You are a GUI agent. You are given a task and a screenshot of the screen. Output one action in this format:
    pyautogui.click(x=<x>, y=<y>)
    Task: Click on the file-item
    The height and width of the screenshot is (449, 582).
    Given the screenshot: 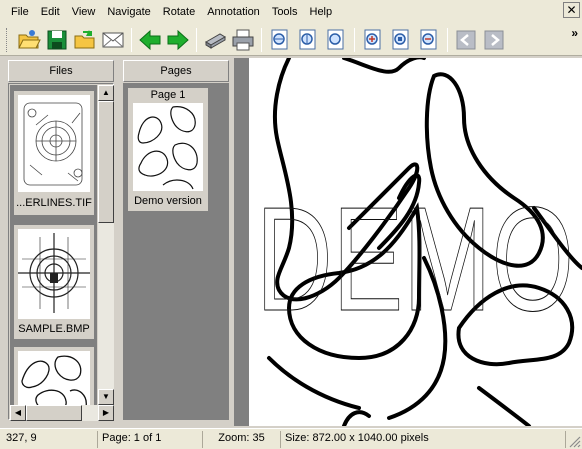 What is the action you would take?
    pyautogui.click(x=54, y=376)
    